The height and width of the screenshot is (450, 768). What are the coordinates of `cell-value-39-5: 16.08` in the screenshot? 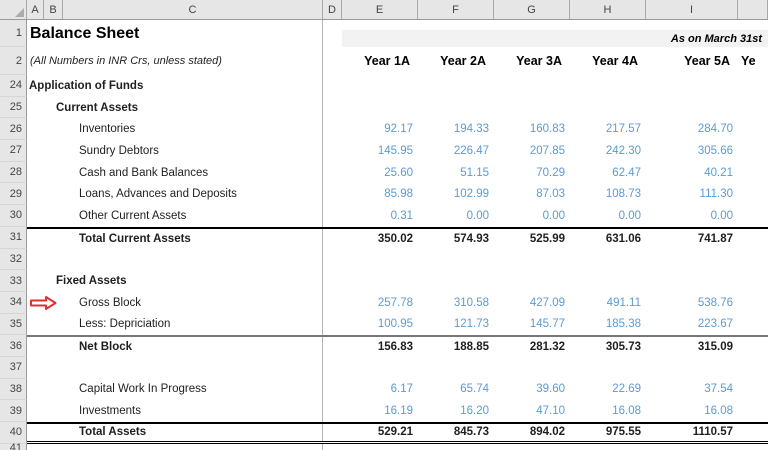 It's located at (692, 411).